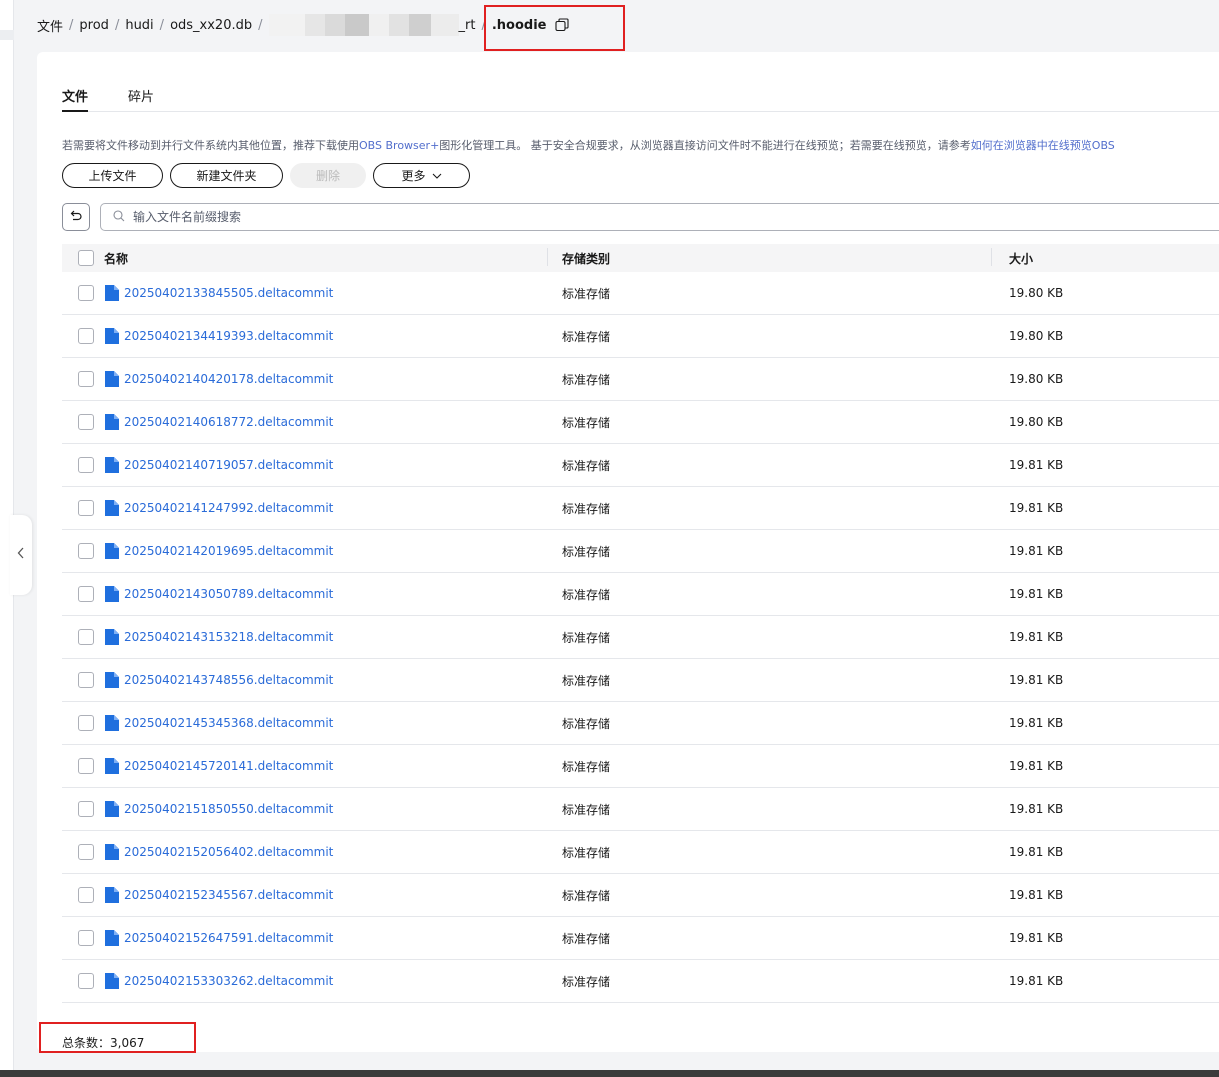 Image resolution: width=1219 pixels, height=1077 pixels. I want to click on breadcrumb-item-table: _rt, so click(467, 25).